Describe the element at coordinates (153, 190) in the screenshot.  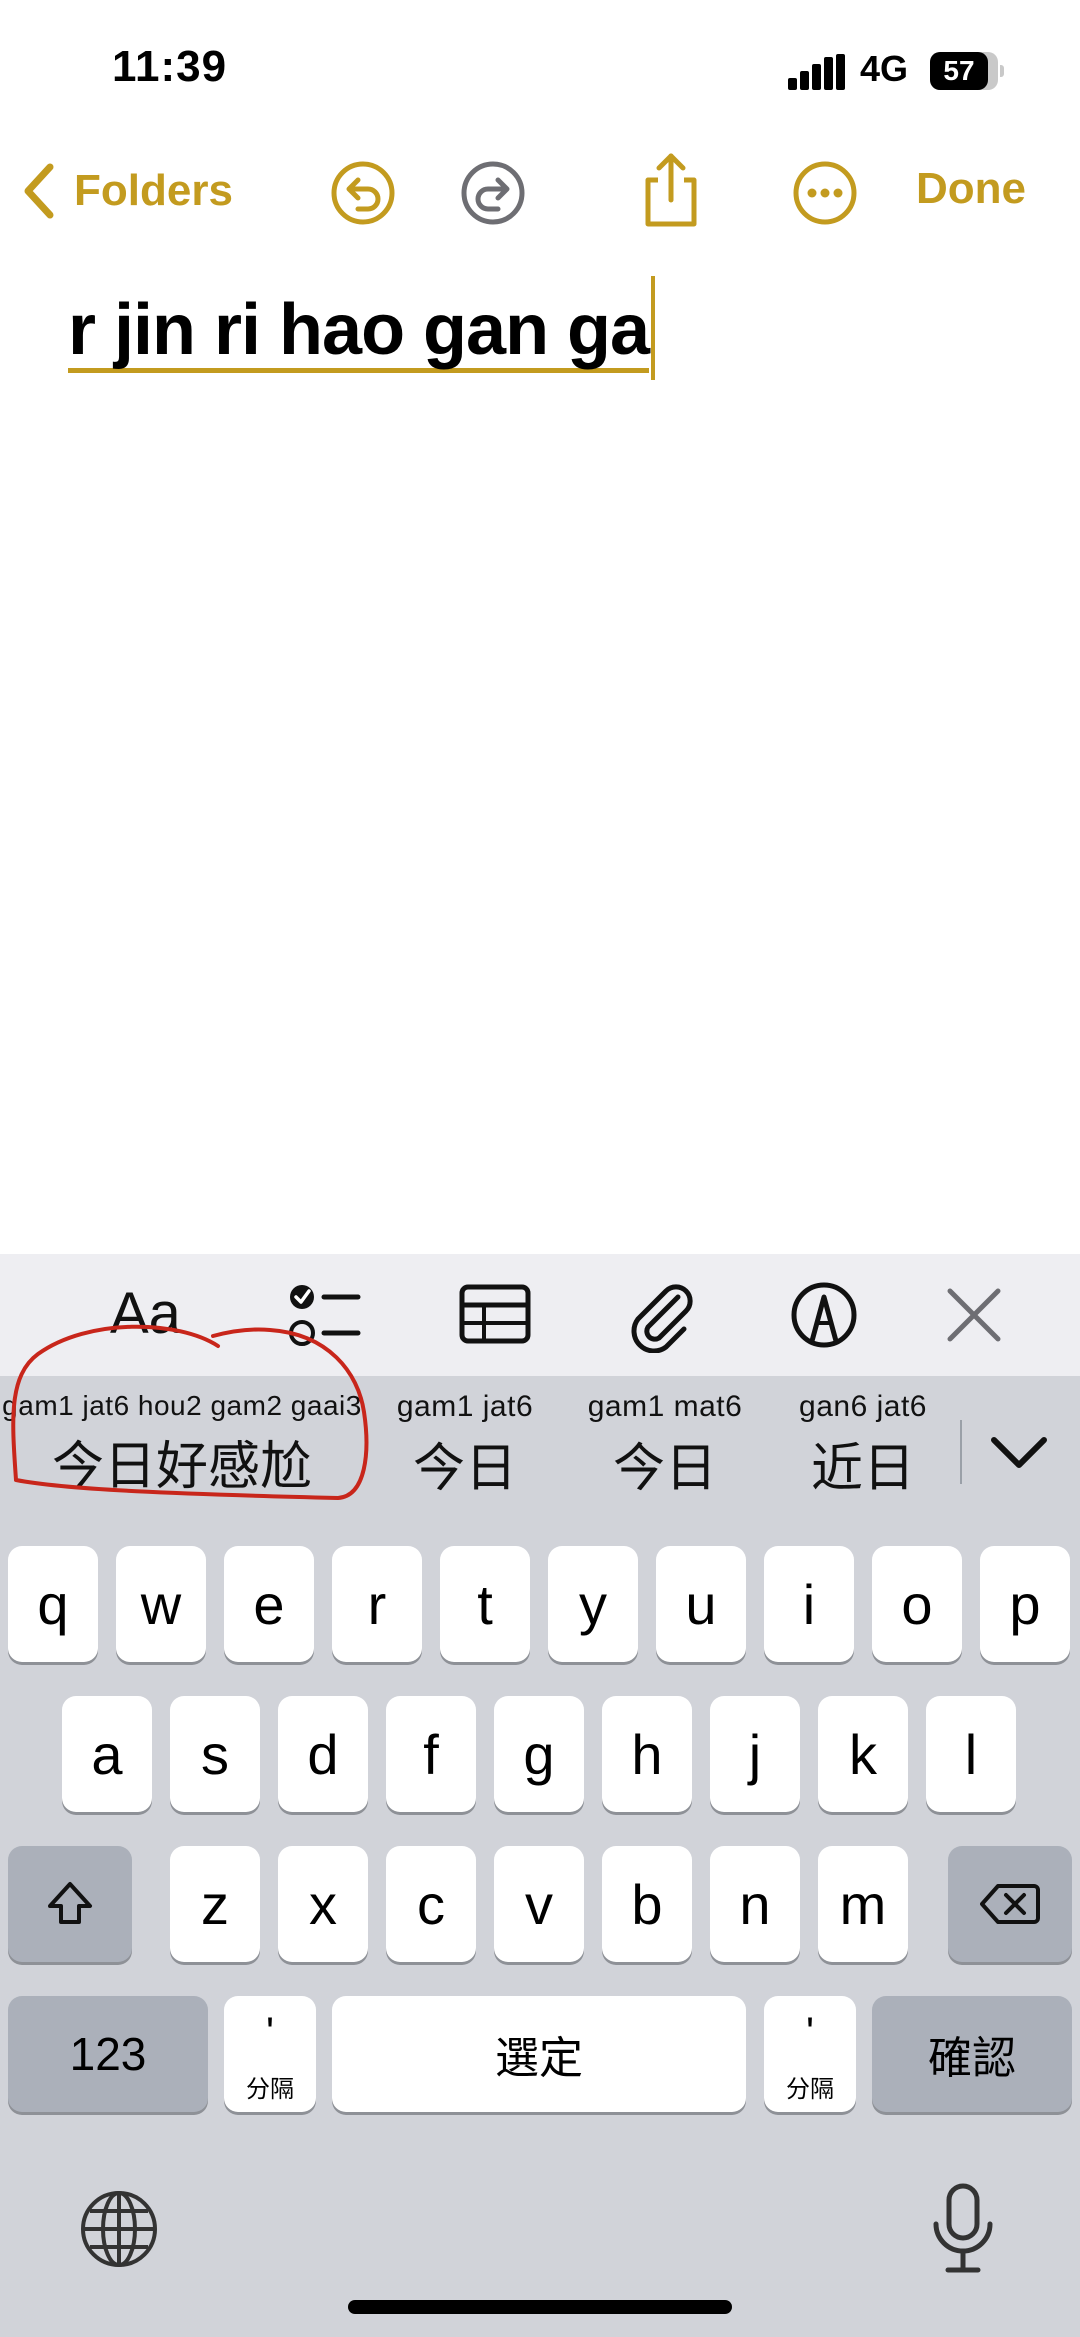
I see `back-label: Folders` at that location.